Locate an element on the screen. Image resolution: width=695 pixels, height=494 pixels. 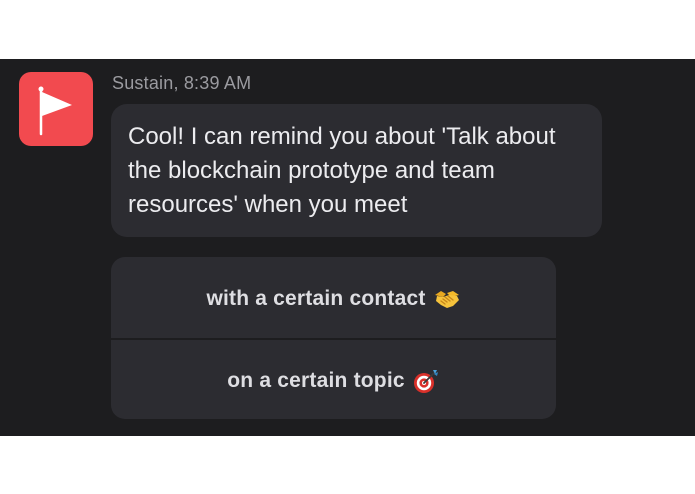
option-label: with a certain contact is located at coordinates (316, 298).